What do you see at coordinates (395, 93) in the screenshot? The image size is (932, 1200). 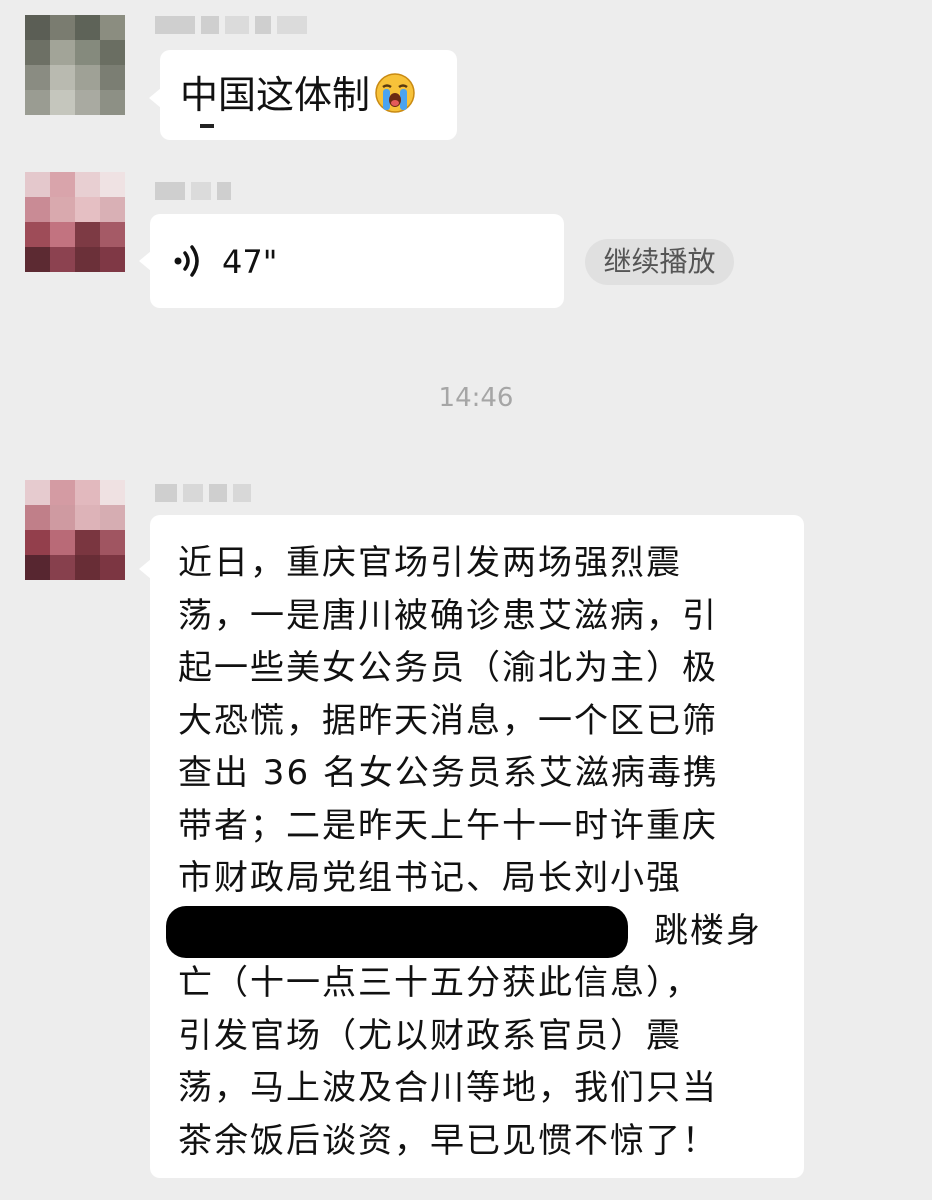 I see `loudly-crying-face-icon` at bounding box center [395, 93].